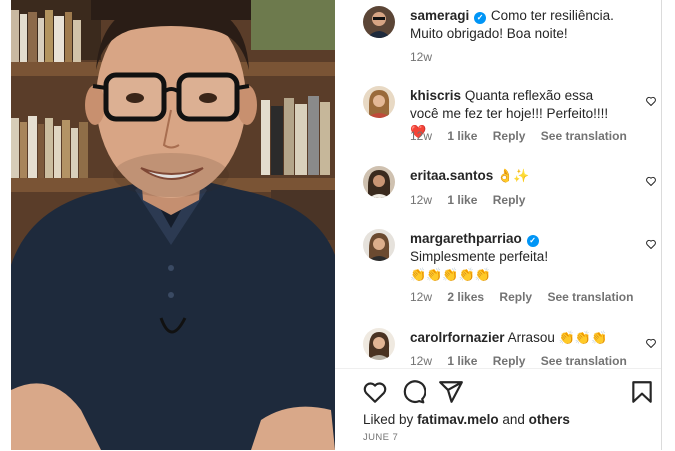 Image resolution: width=675 pixels, height=451 pixels. I want to click on comment-emoji: 👏👏👏, so click(583, 337).